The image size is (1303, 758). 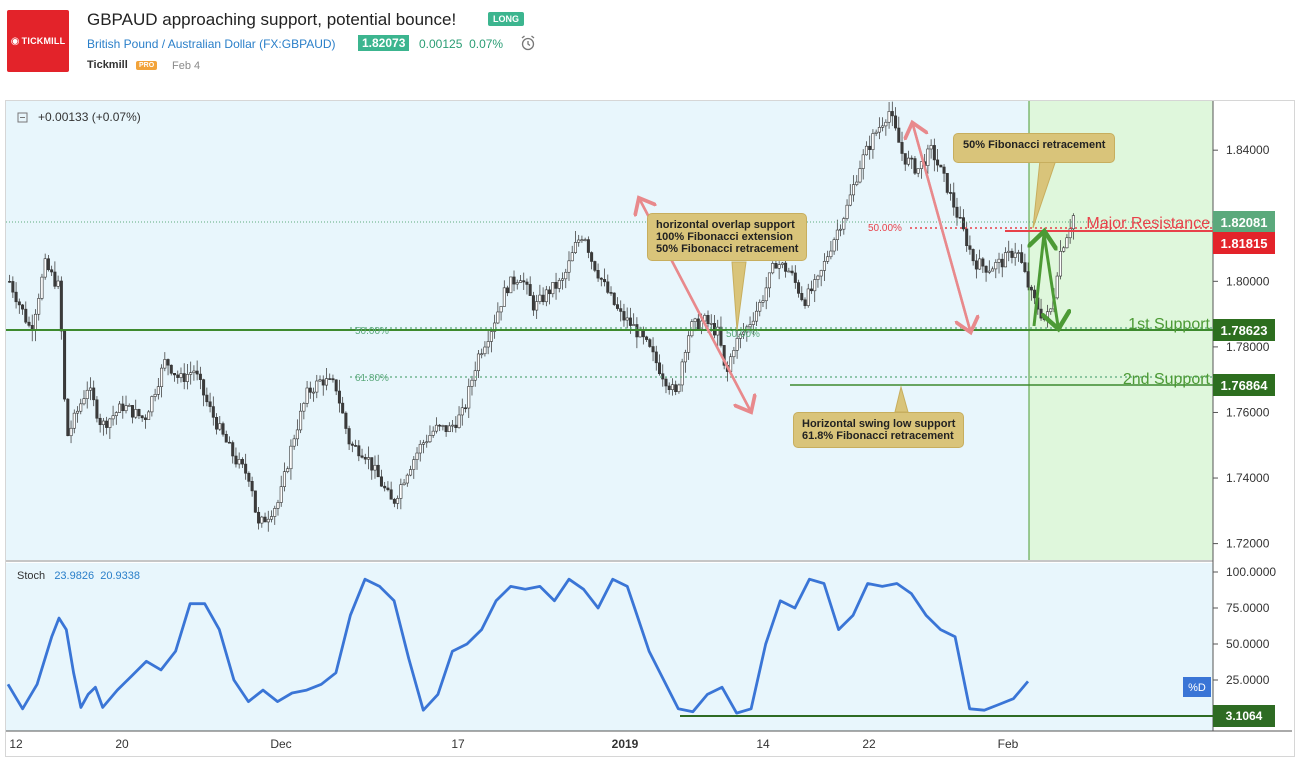 I want to click on time-tick-label: 12, so click(x=16, y=744).